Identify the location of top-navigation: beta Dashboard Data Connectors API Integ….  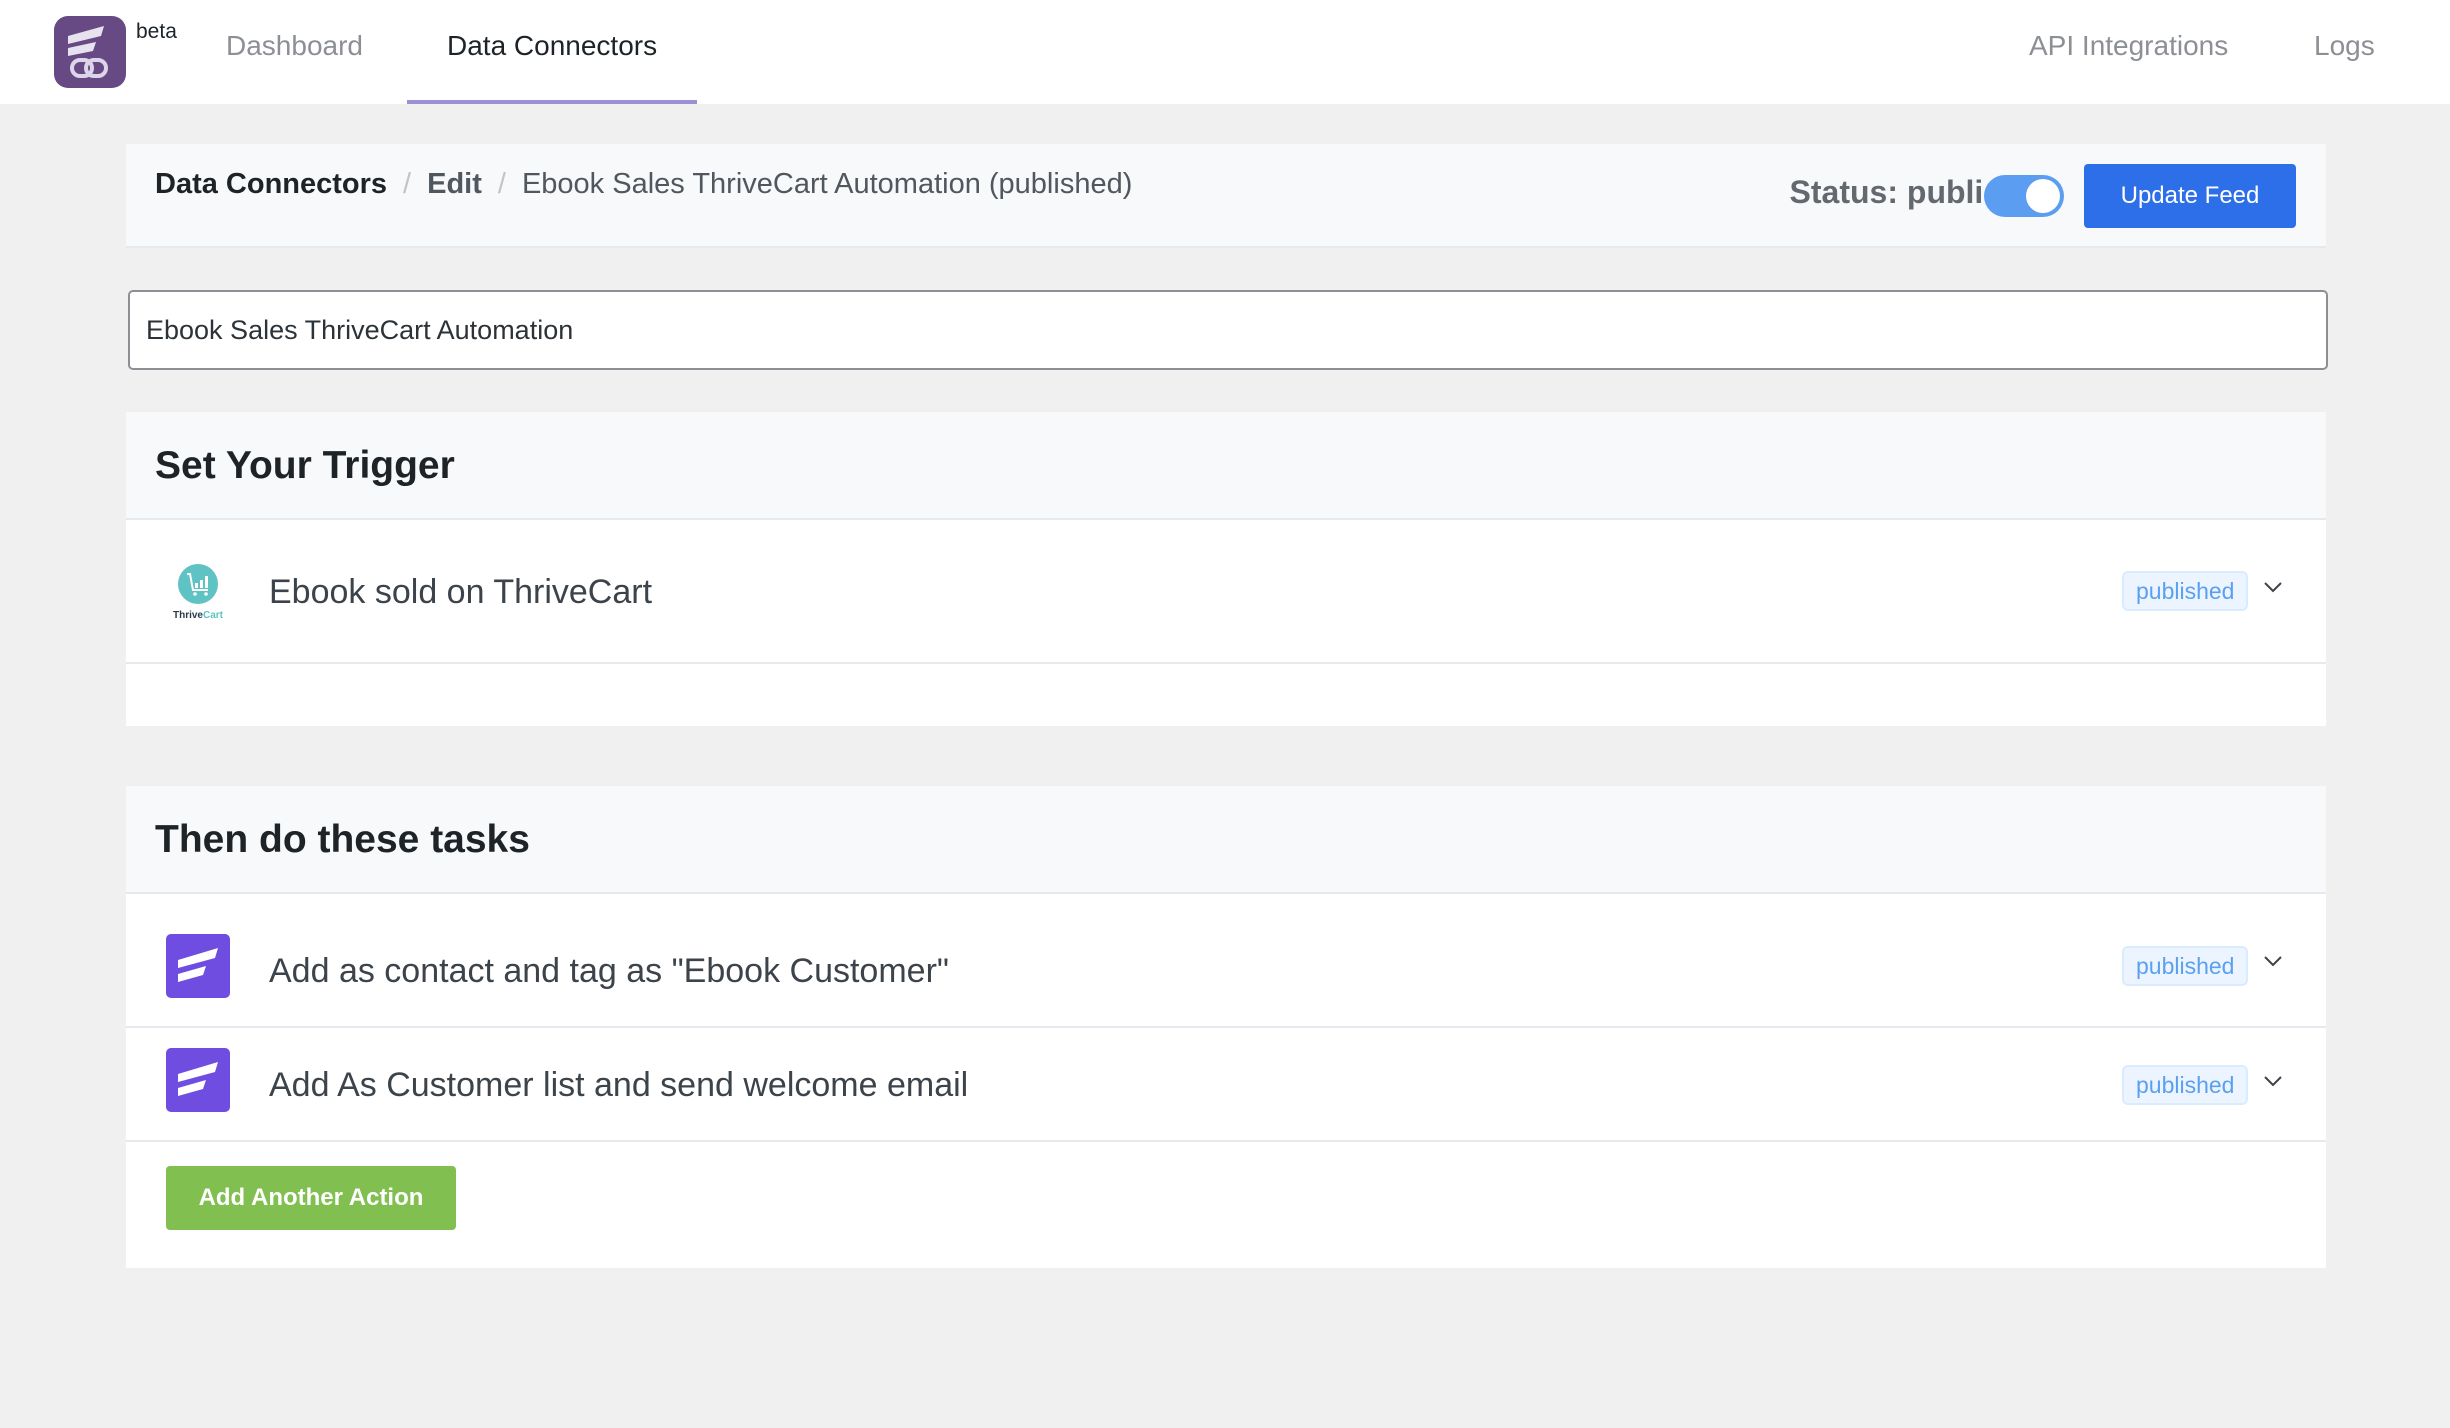
(1225, 52).